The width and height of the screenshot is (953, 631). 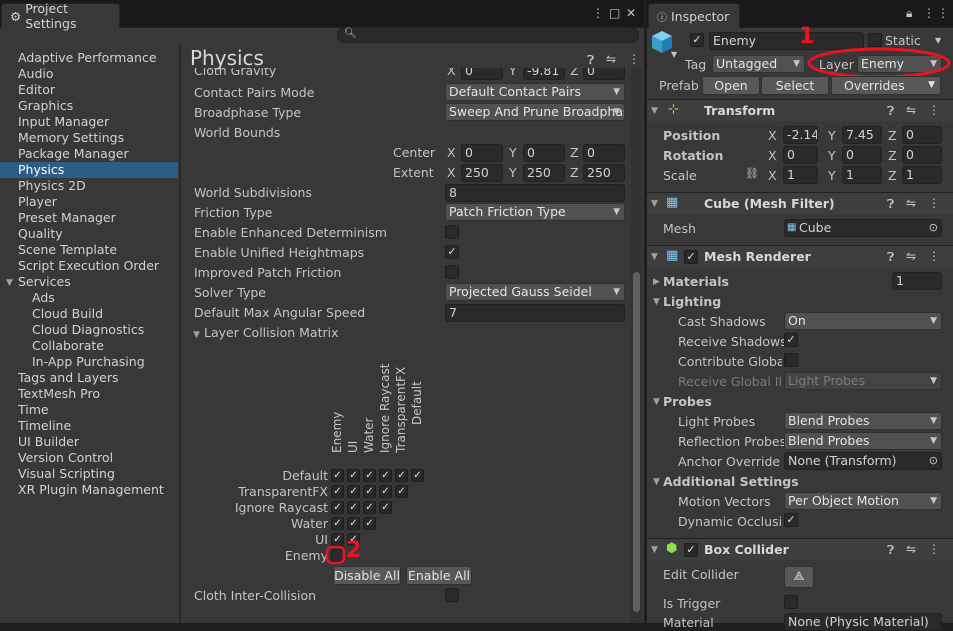 What do you see at coordinates (800, 549) in the screenshot?
I see `box-collider-header: ▼ ⬢ ✓ Box Collider ❓︎ ⇋ ⋮` at bounding box center [800, 549].